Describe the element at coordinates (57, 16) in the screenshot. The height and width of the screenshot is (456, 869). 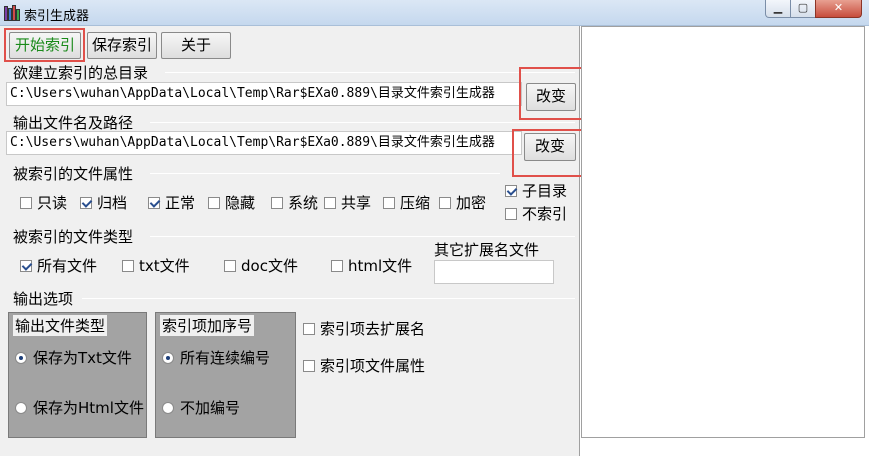
I see `window-title: 索引生成器` at that location.